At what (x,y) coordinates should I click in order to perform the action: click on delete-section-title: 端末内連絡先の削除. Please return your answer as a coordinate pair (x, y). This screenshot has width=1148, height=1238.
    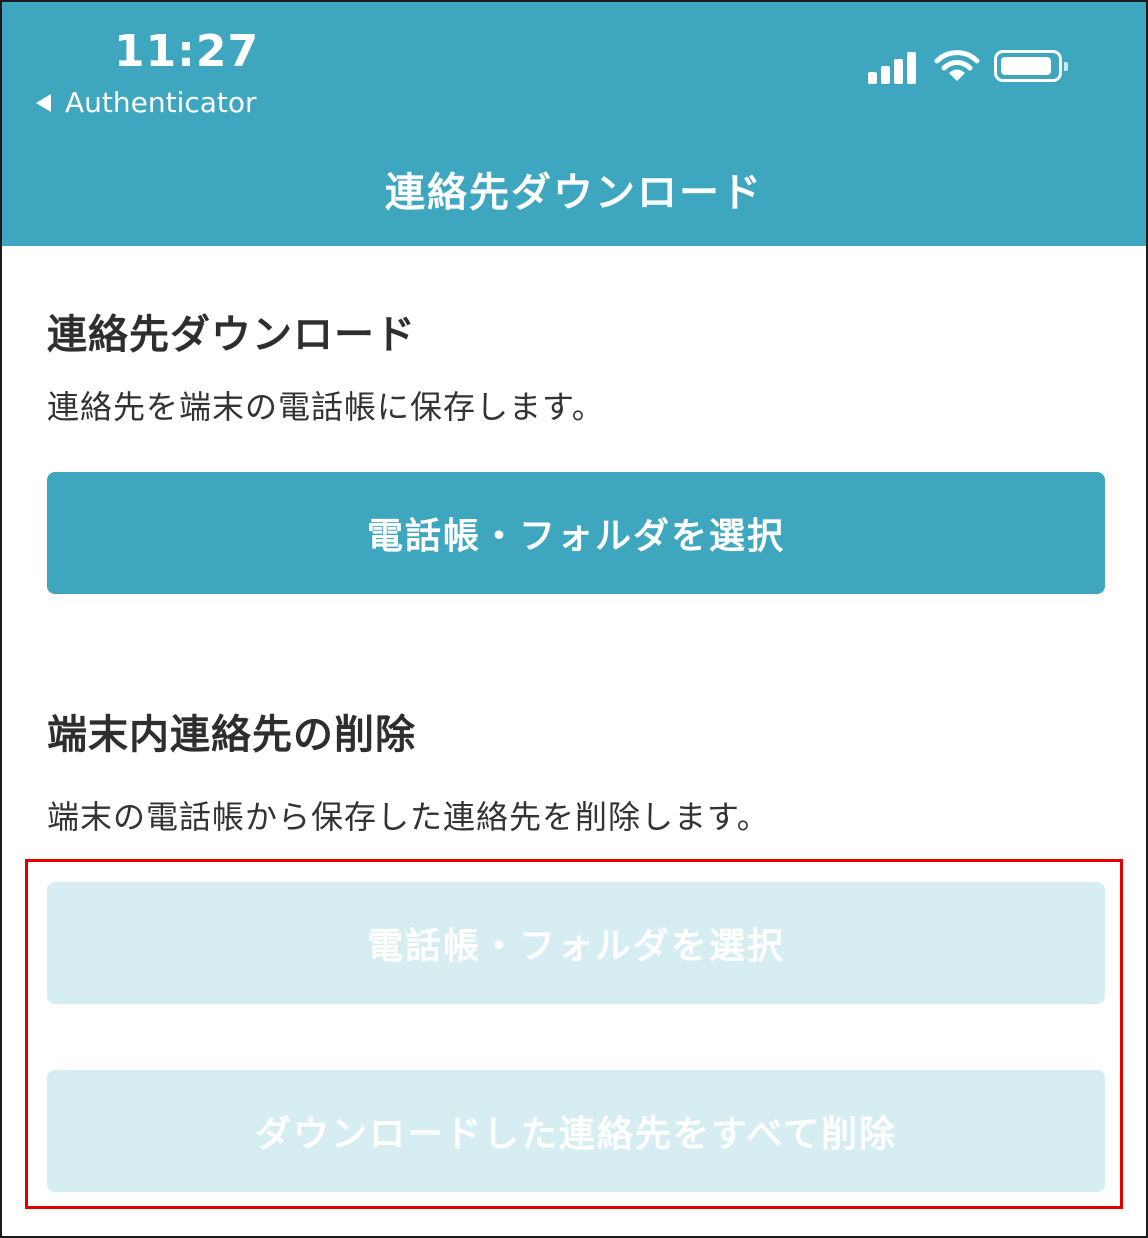
    Looking at the image, I should click on (231, 735).